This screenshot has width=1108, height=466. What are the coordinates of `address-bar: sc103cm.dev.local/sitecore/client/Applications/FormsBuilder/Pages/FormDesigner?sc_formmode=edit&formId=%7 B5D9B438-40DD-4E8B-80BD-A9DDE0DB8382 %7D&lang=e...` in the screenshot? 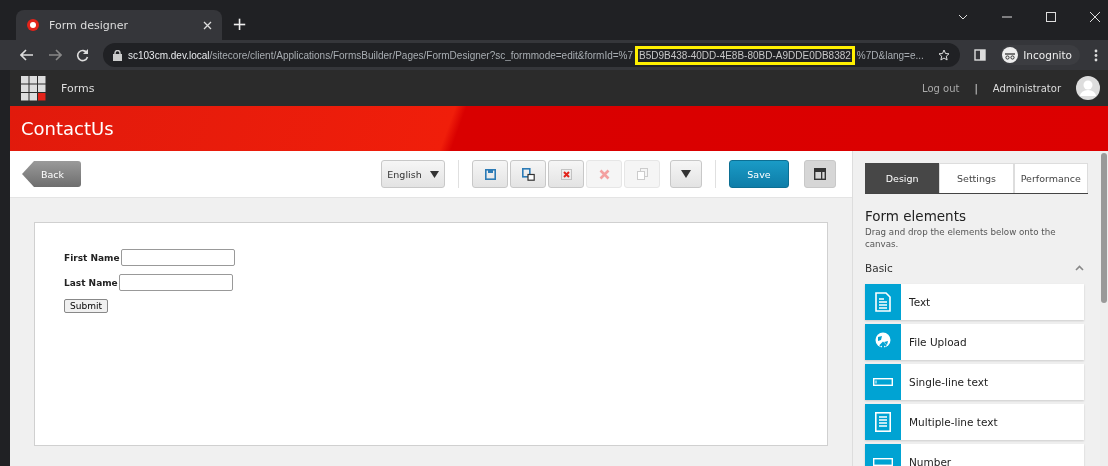 It's located at (532, 55).